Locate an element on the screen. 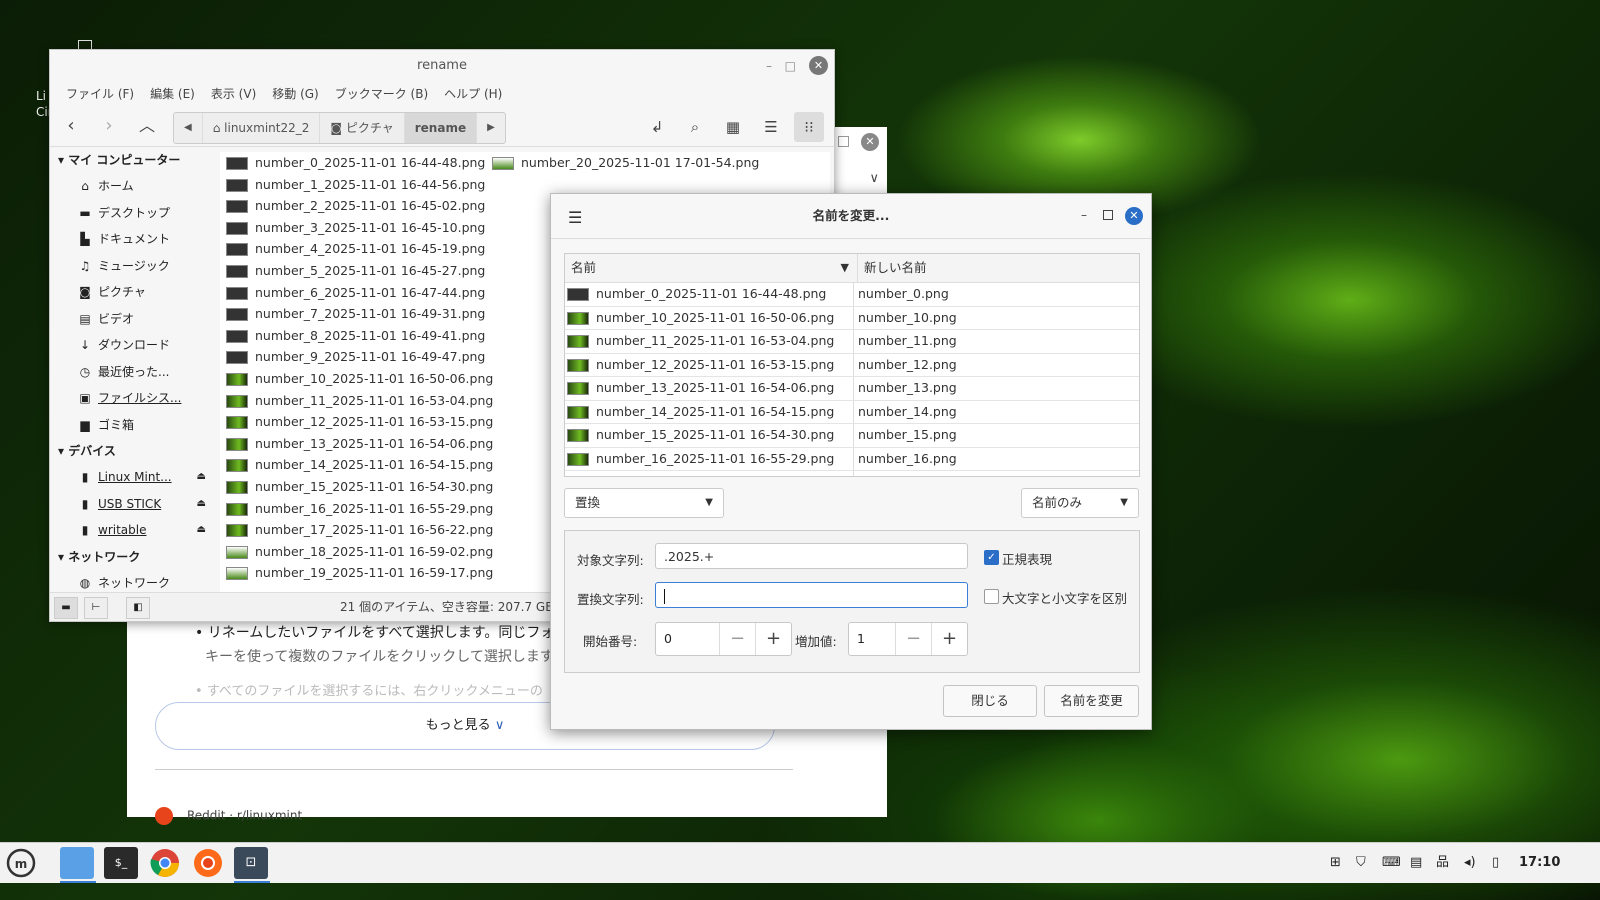  breadcrumb-home: ⌂ linuxmint22_2 is located at coordinates (262, 128).